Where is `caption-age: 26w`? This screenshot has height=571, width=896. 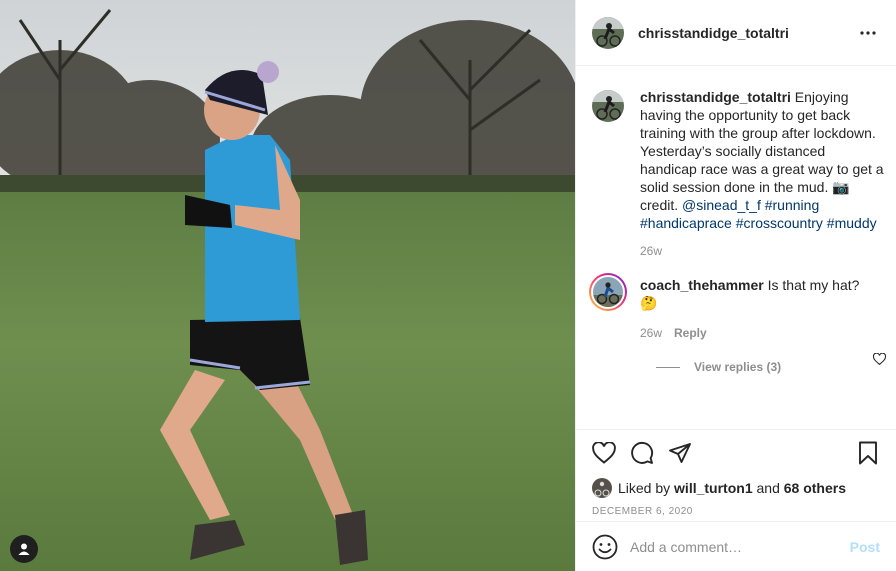 caption-age: 26w is located at coordinates (651, 251).